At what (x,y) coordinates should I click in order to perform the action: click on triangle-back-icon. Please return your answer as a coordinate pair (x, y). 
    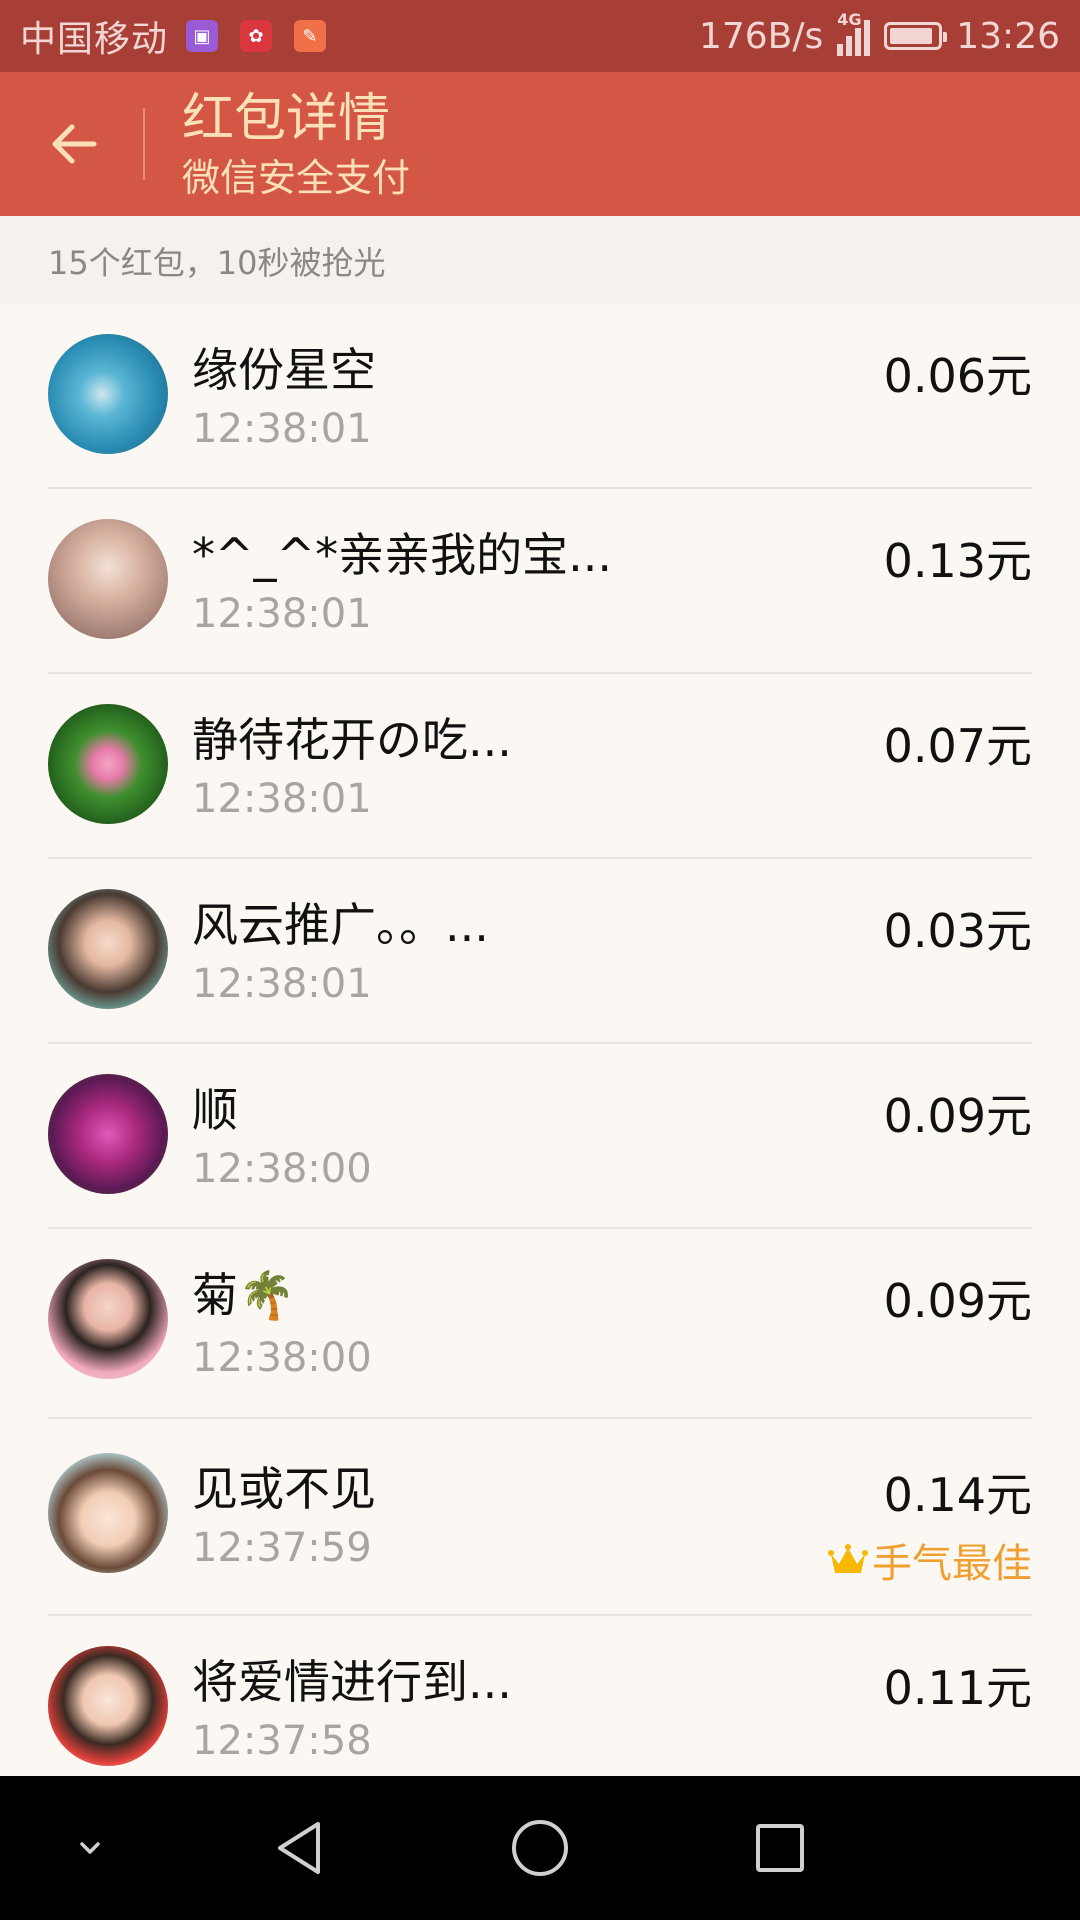
    Looking at the image, I should click on (299, 1848).